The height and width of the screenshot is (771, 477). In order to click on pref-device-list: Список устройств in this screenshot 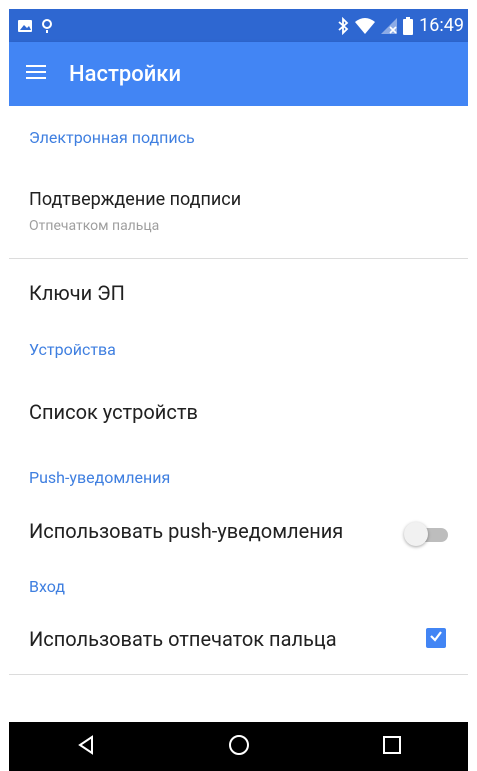, I will do `click(239, 412)`.